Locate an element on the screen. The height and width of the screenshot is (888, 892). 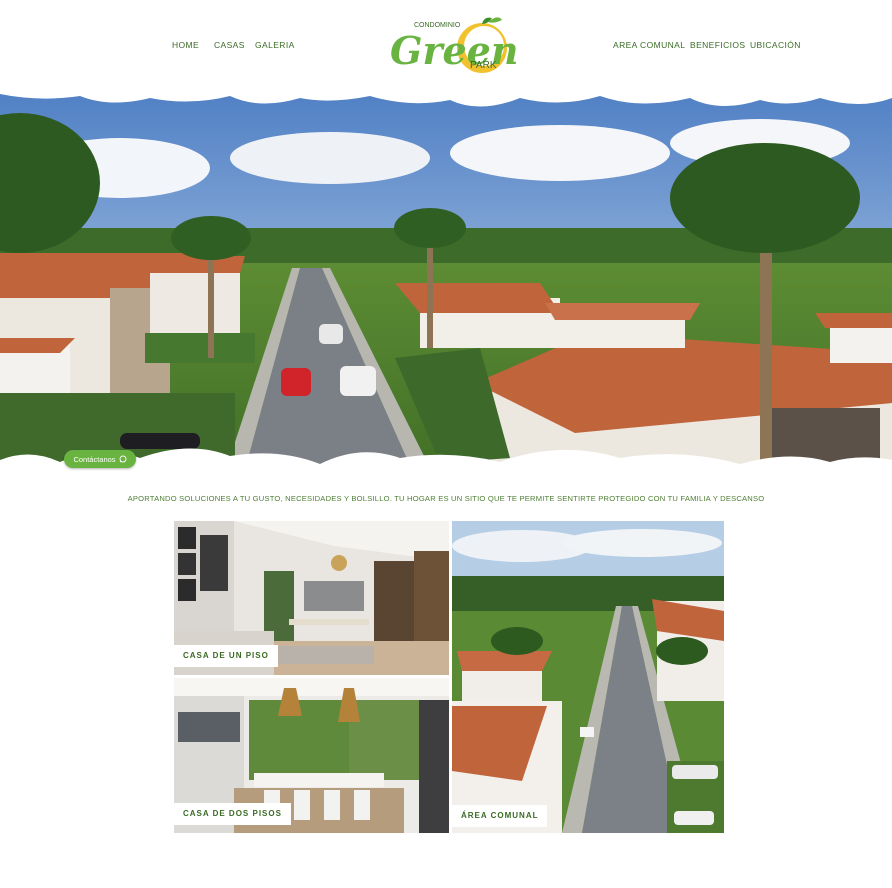
nav-galeria: GALERIA is located at coordinates (275, 45).